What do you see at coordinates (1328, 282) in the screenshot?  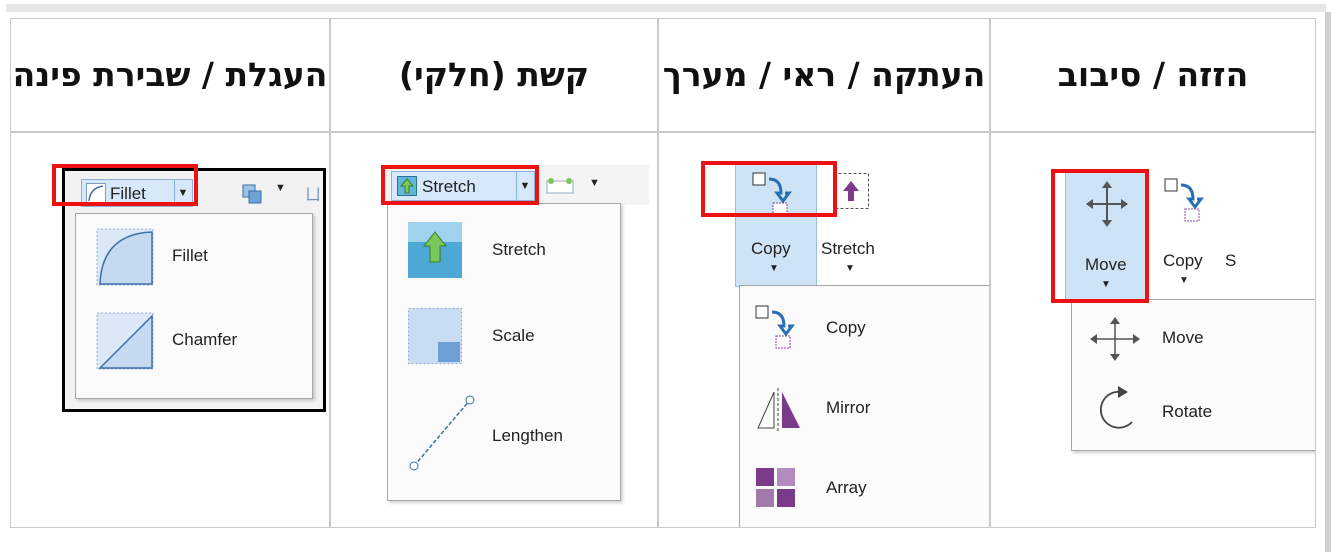 I see `right-scroll-edge` at bounding box center [1328, 282].